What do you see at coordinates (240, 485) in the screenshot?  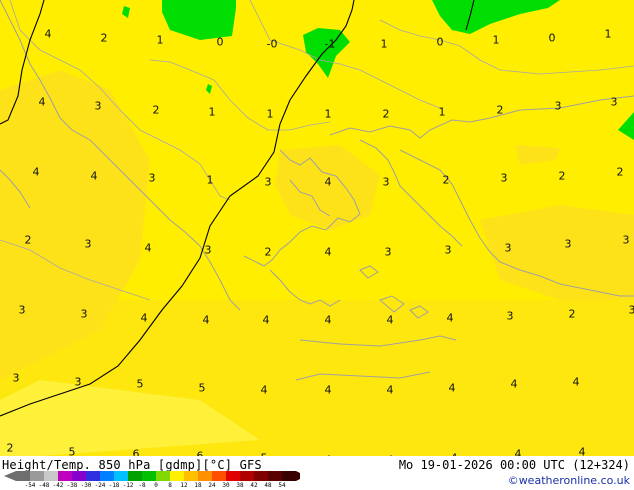 I see `scale-tick-label: 38` at bounding box center [240, 485].